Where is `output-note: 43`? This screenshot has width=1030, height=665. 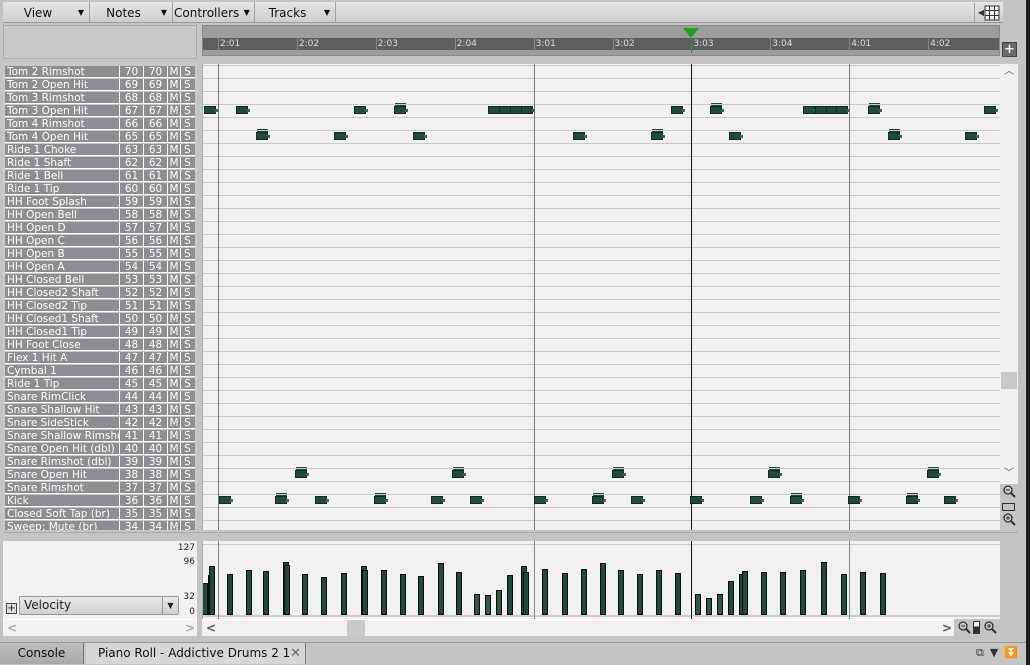
output-note: 43 is located at coordinates (156, 410).